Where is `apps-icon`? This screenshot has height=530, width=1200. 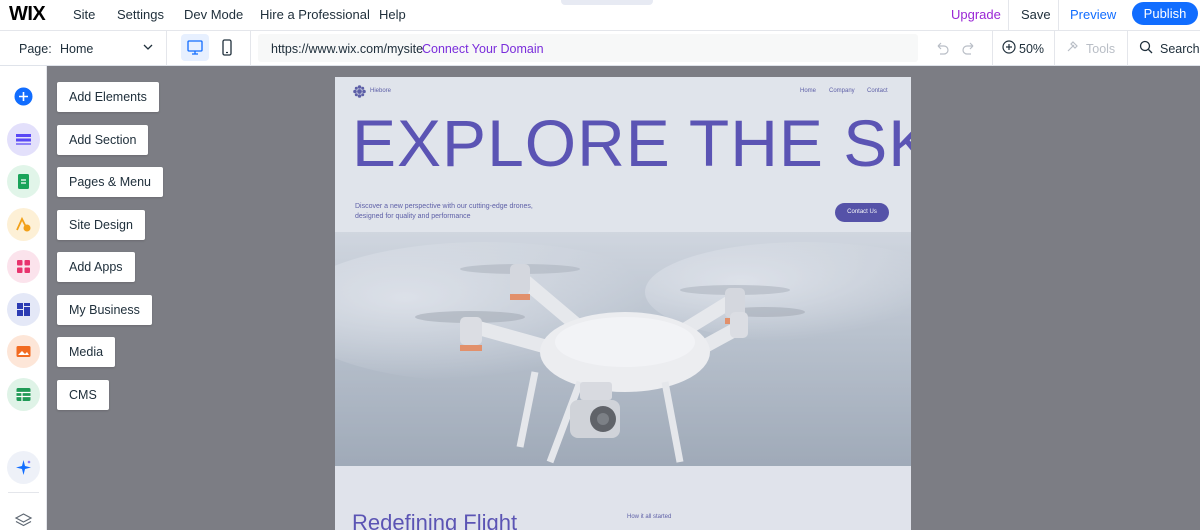
apps-icon is located at coordinates (23, 266).